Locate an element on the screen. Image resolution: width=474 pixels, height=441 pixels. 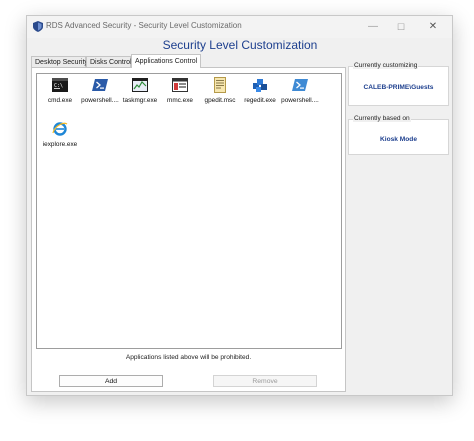
based-on-profile: Kiosk Mode is located at coordinates (398, 139).